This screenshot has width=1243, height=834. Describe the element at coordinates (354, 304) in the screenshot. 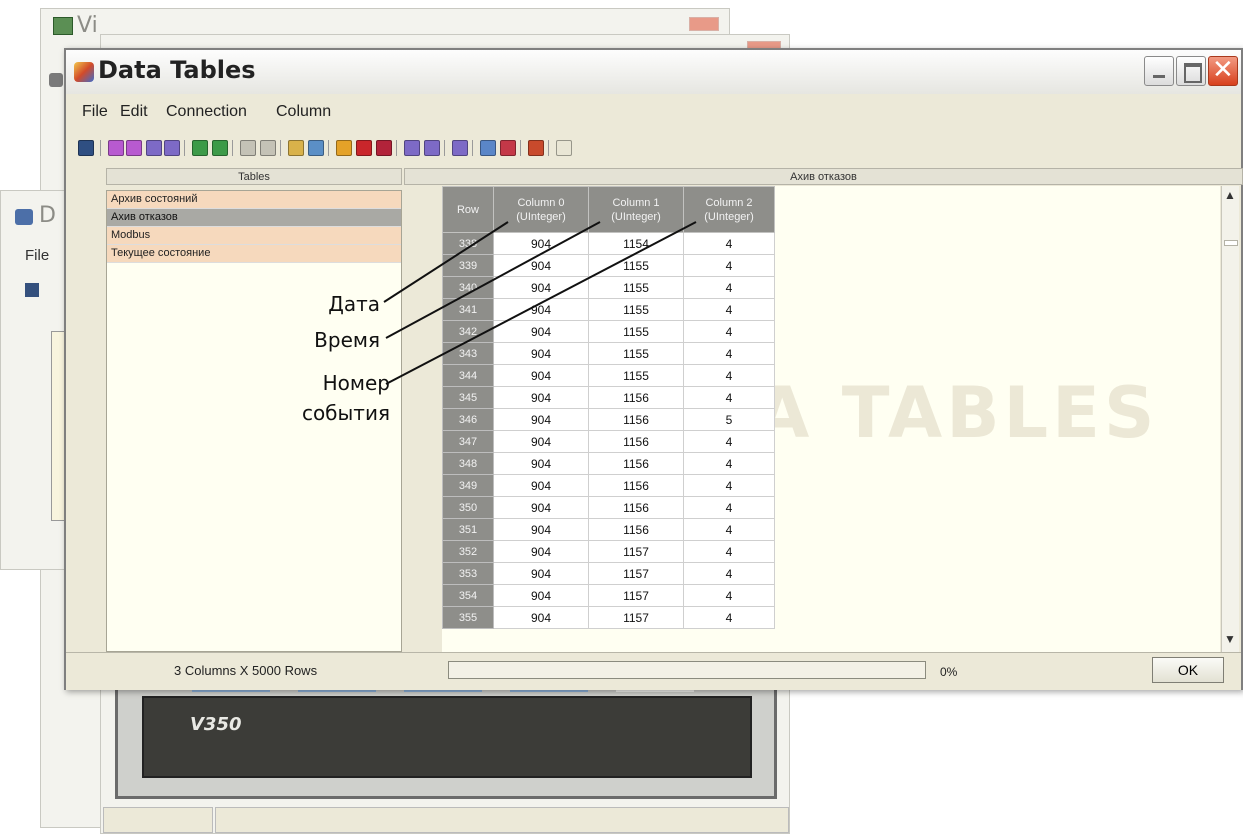

I see `annotation-date: Дата` at that location.